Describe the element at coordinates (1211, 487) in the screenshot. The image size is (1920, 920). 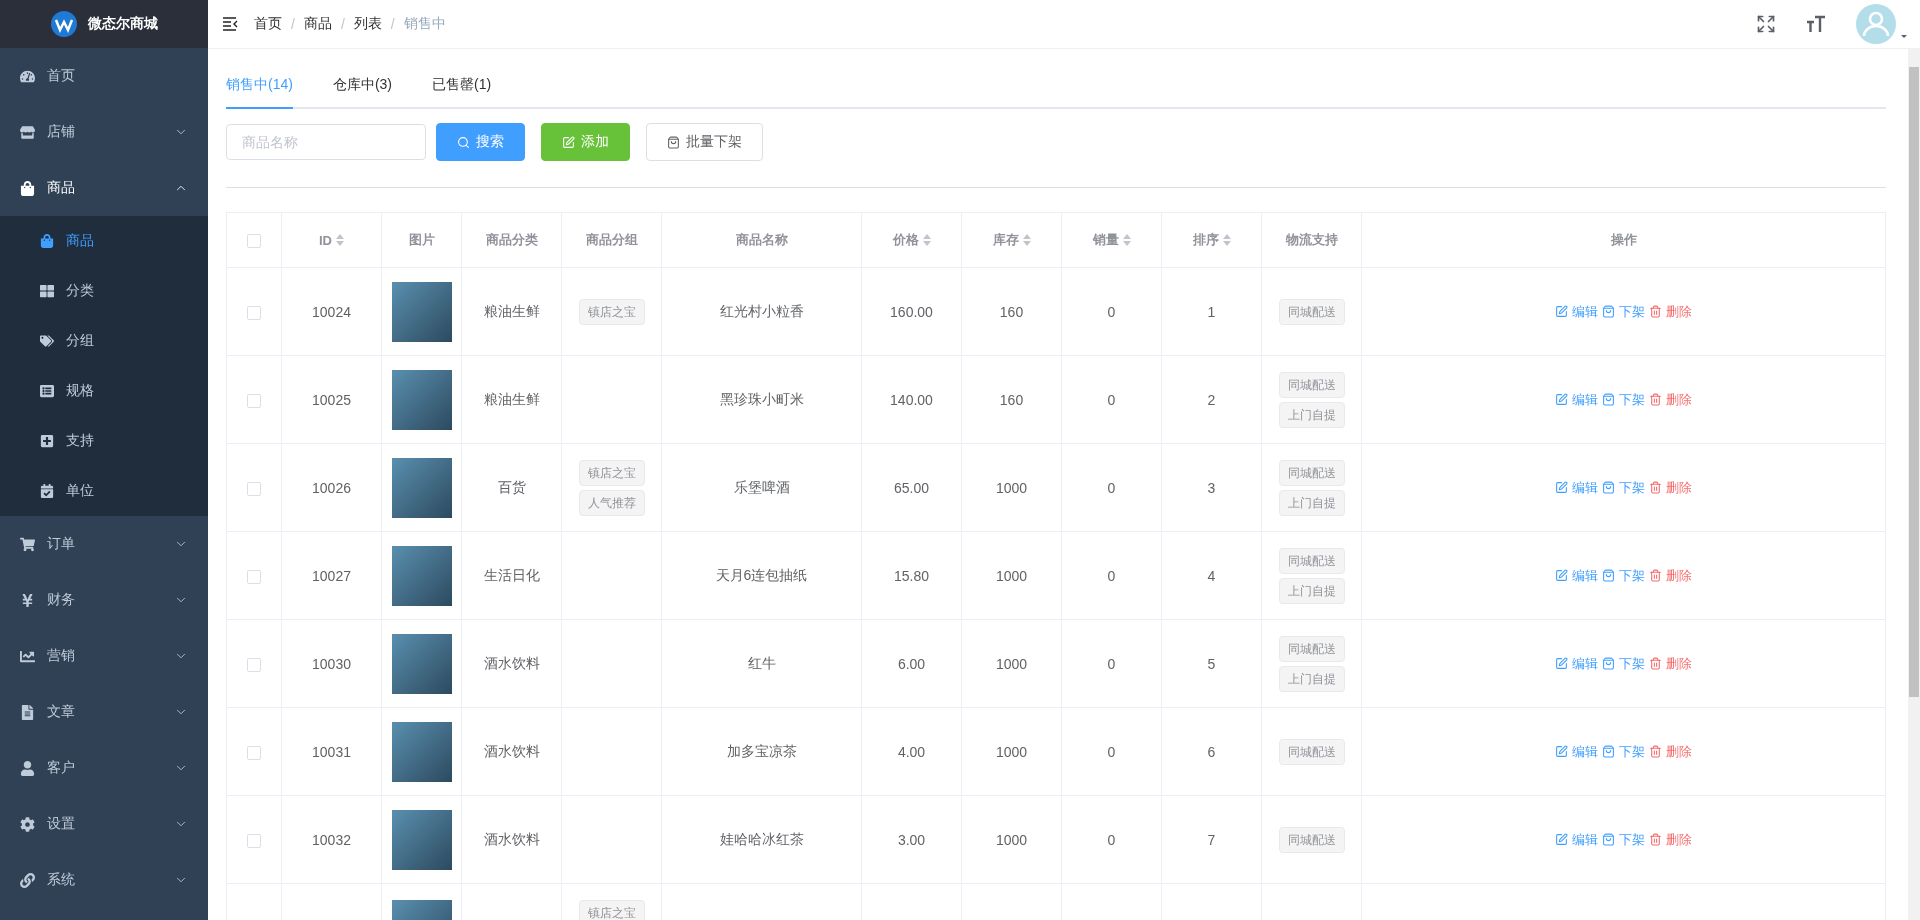
I see `table-cell: 3` at that location.